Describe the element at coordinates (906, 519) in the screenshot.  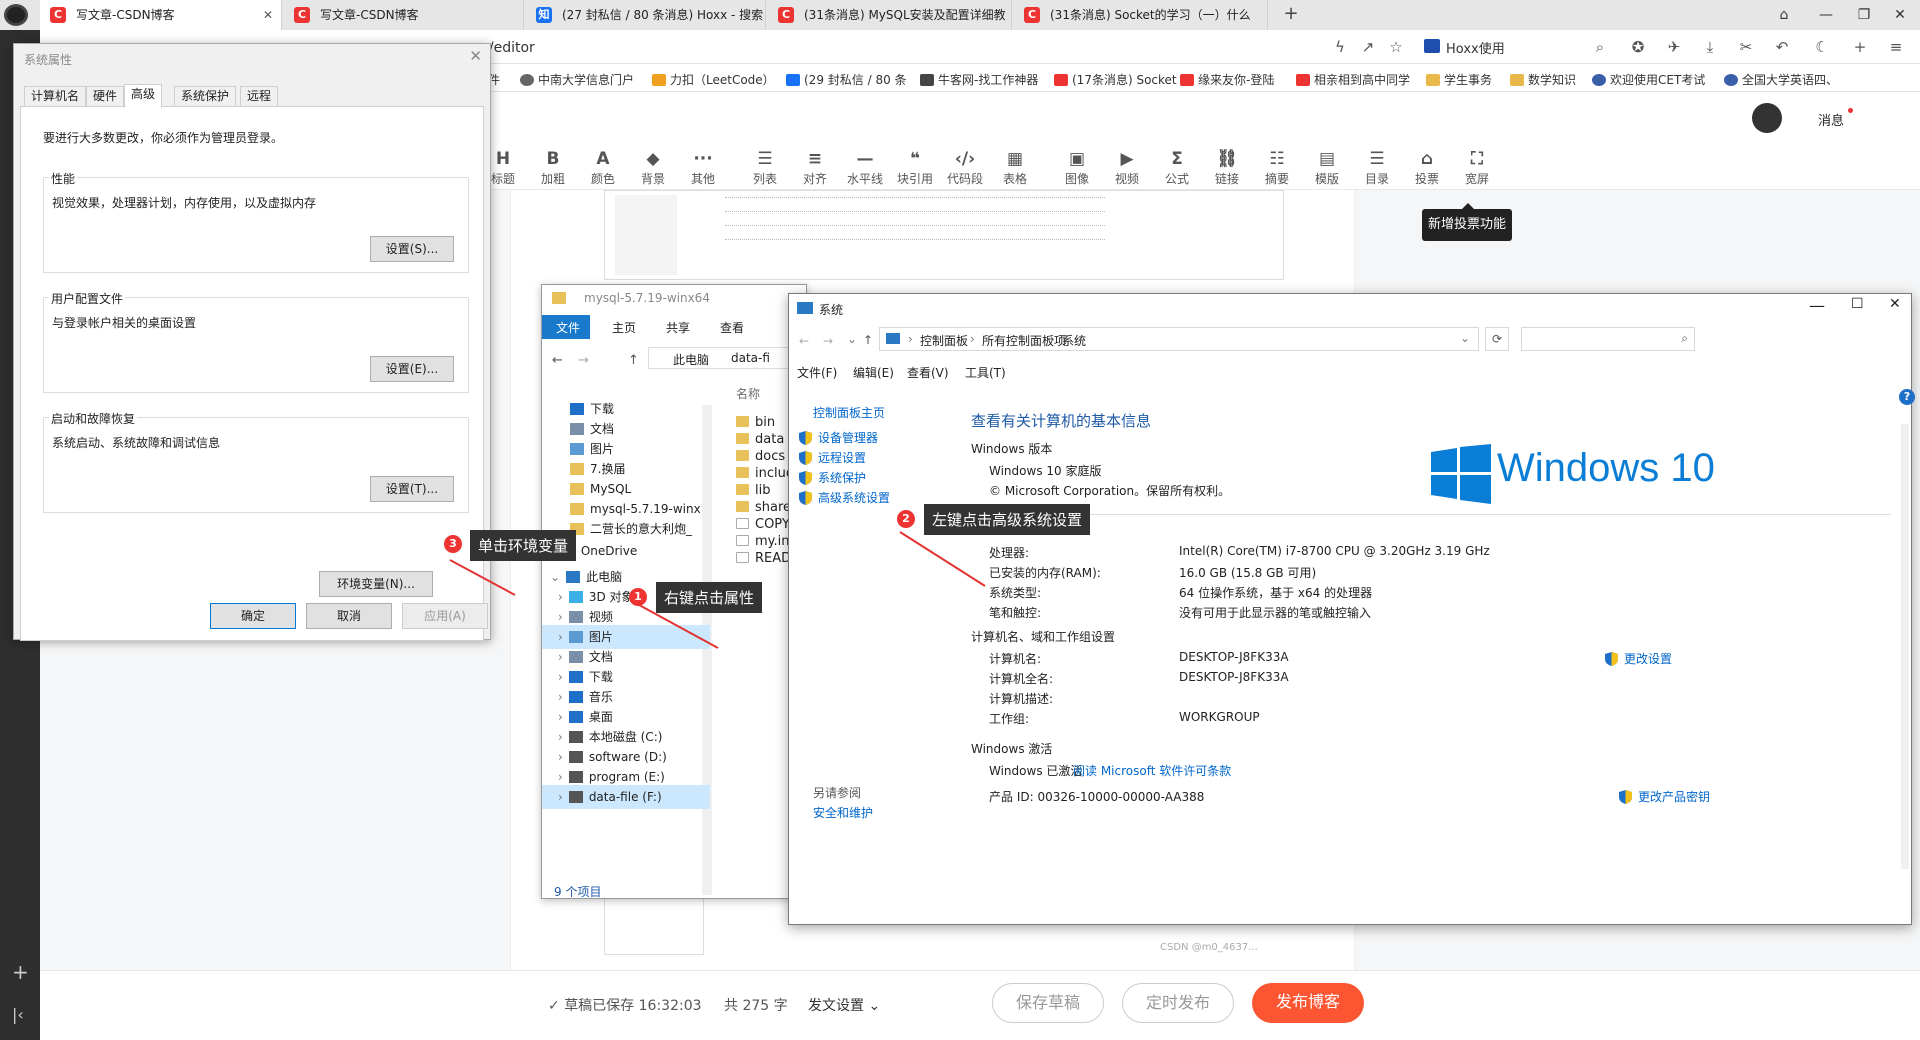
I see `step-badge-2: 2` at that location.